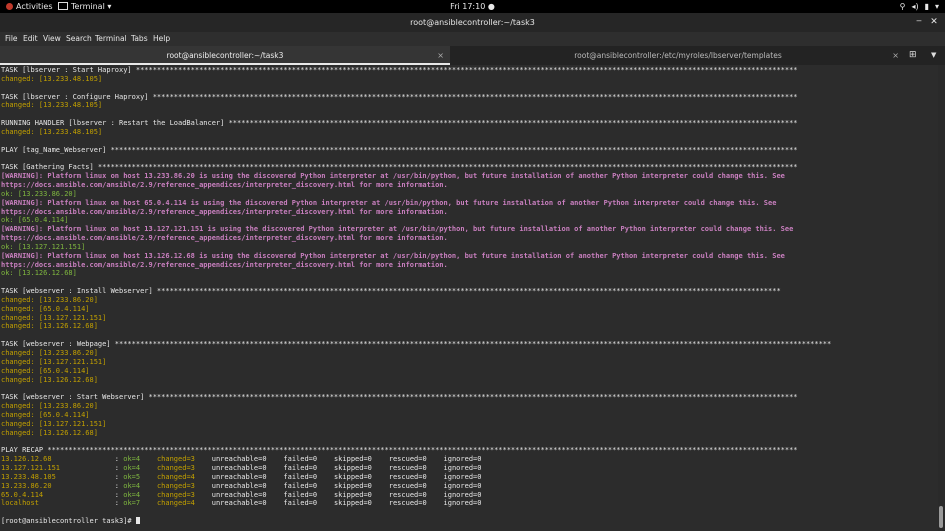 The height and width of the screenshot is (531, 945). I want to click on menu-tabs: Tabs, so click(139, 39).